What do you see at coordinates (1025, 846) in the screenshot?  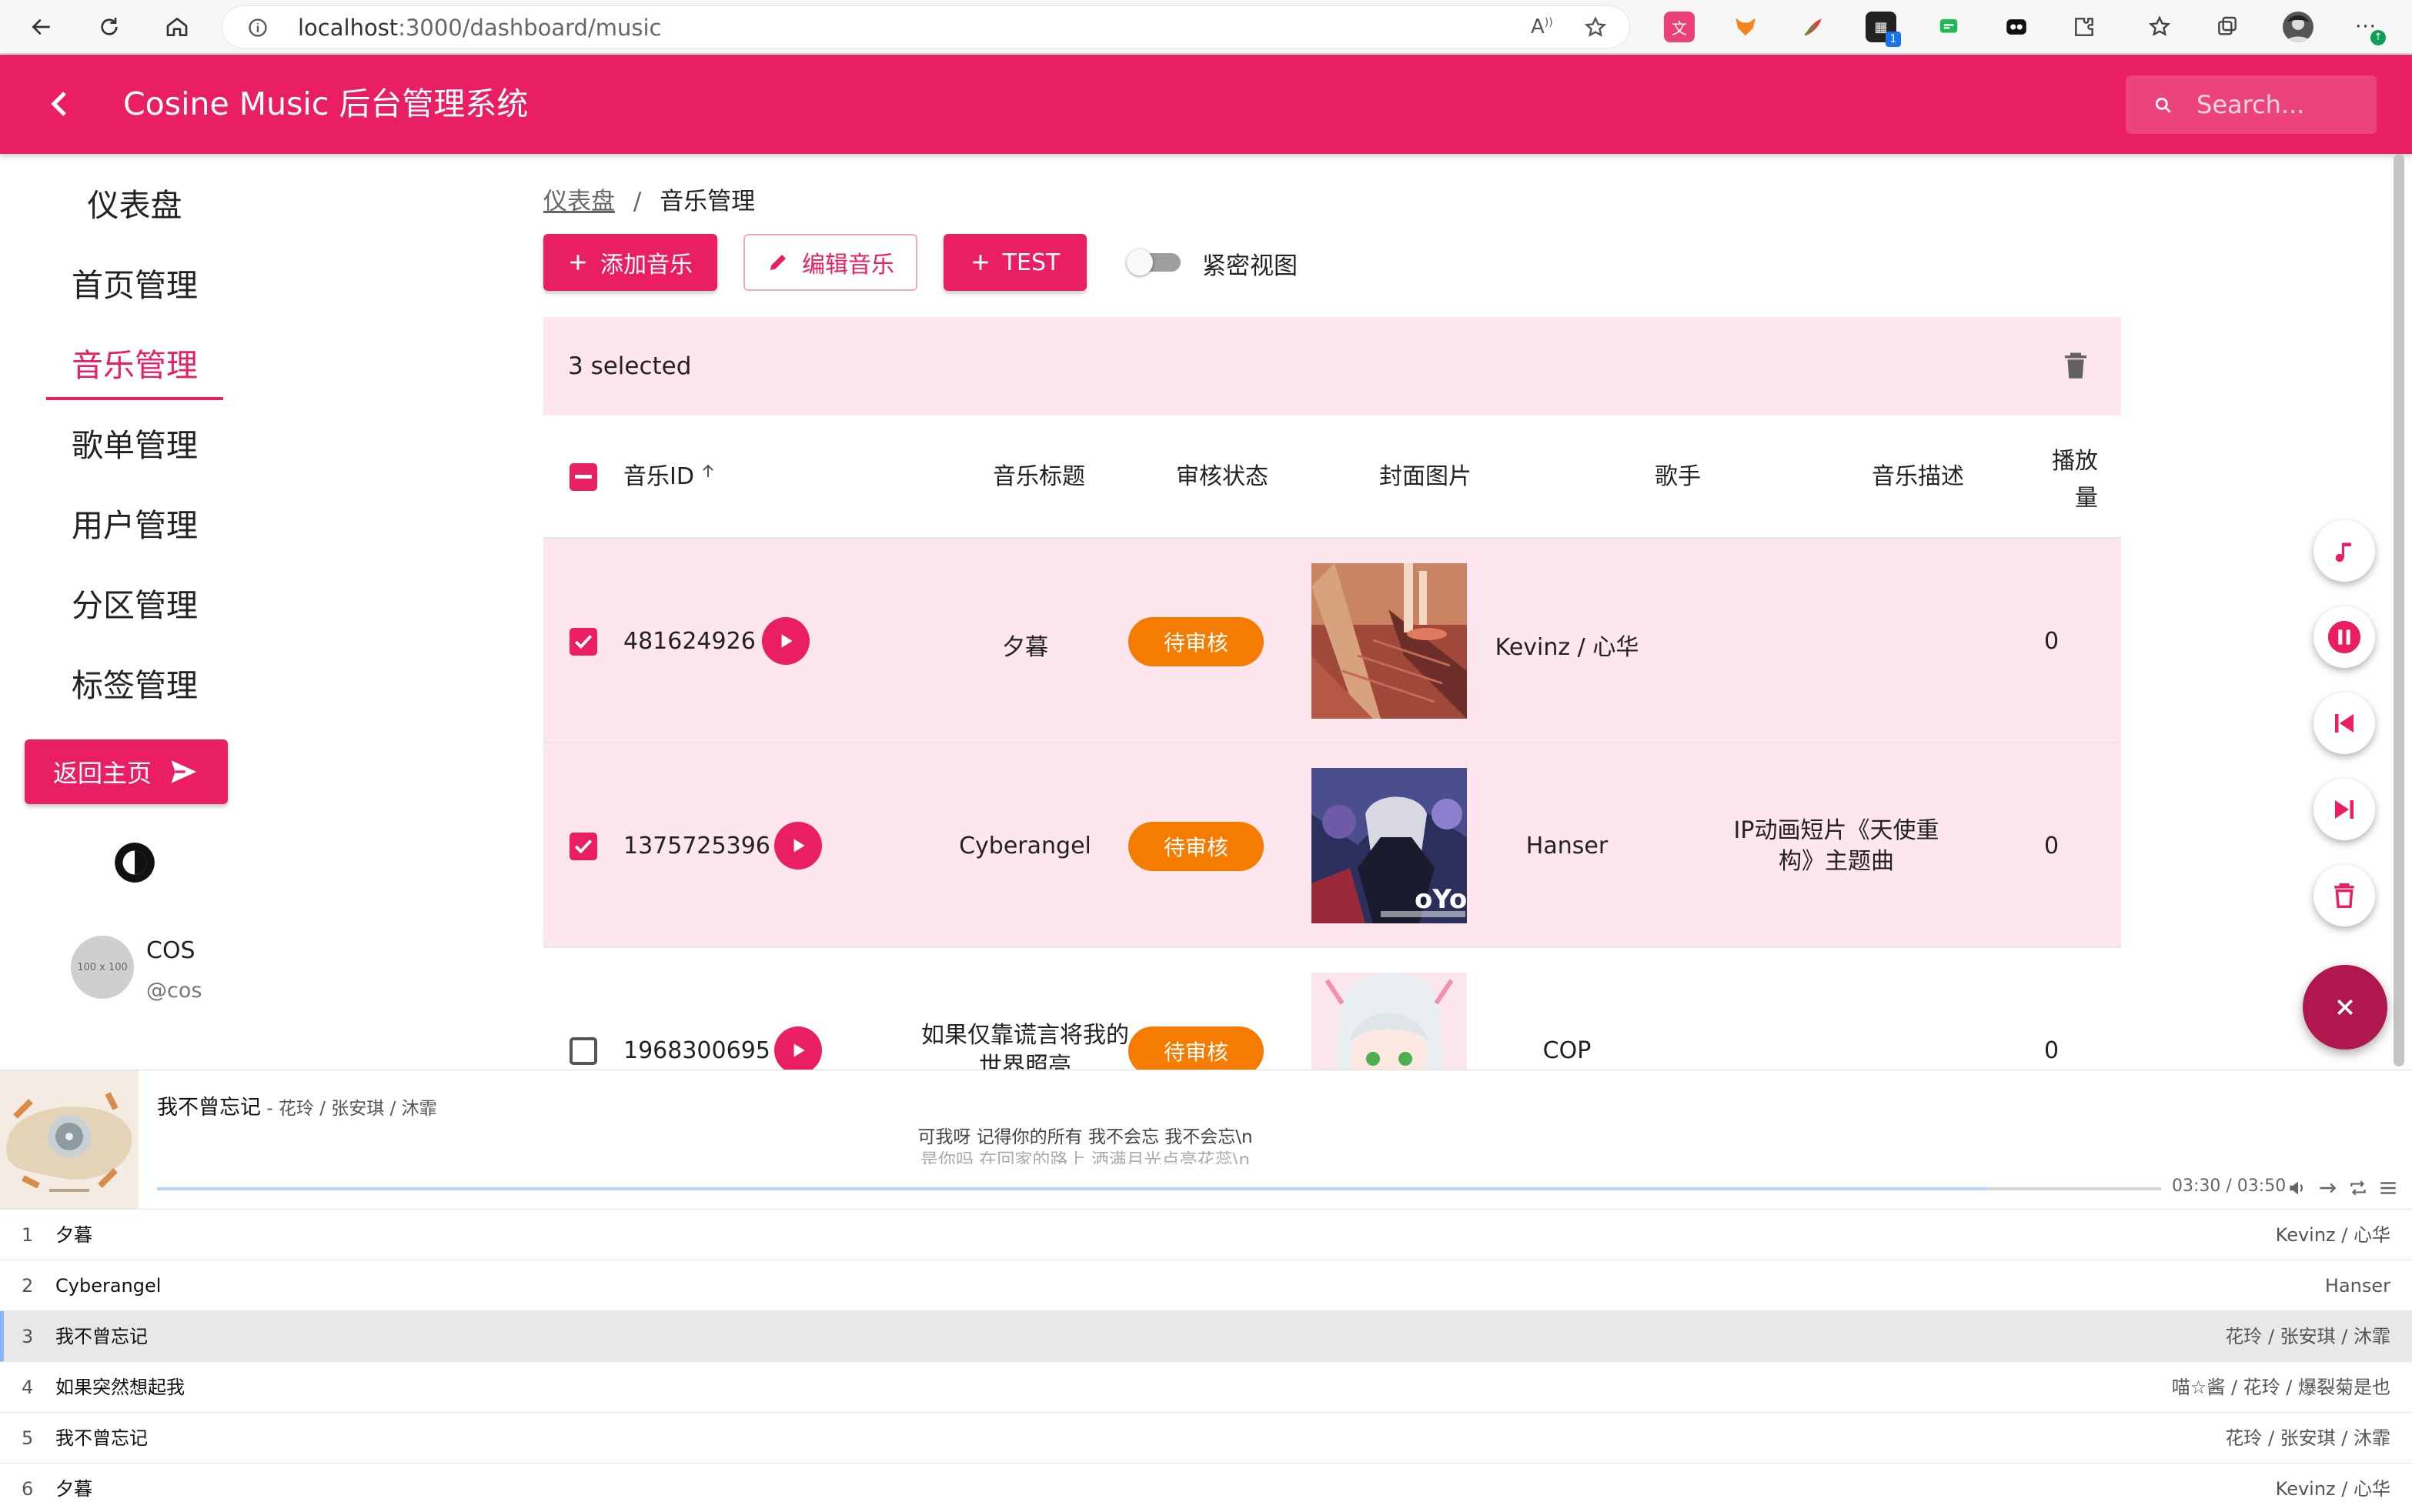 I see `music-title: Cyberangel` at bounding box center [1025, 846].